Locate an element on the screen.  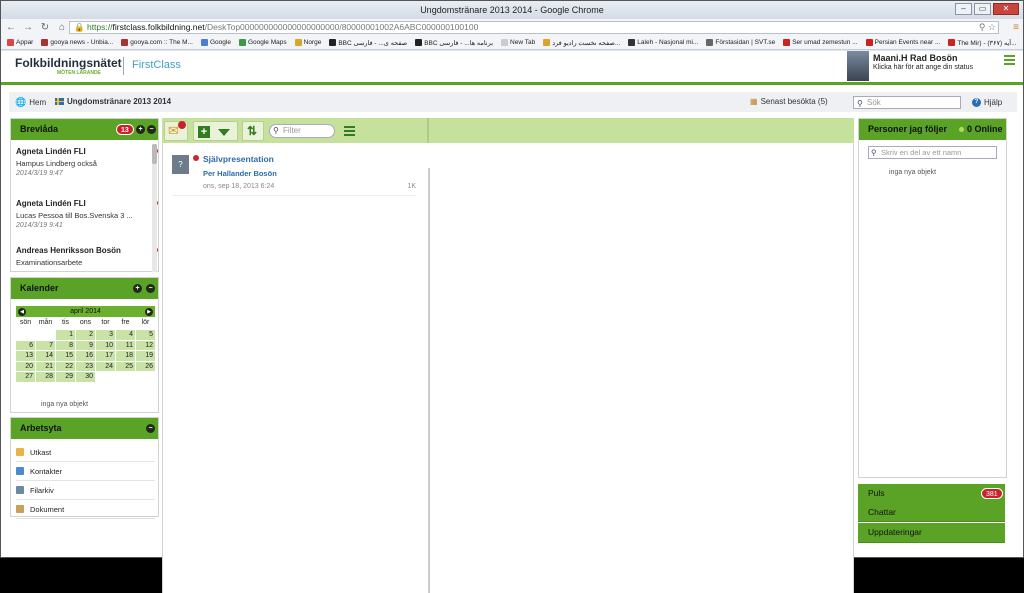
back-icon: ← is located at coordinates (11, 27).